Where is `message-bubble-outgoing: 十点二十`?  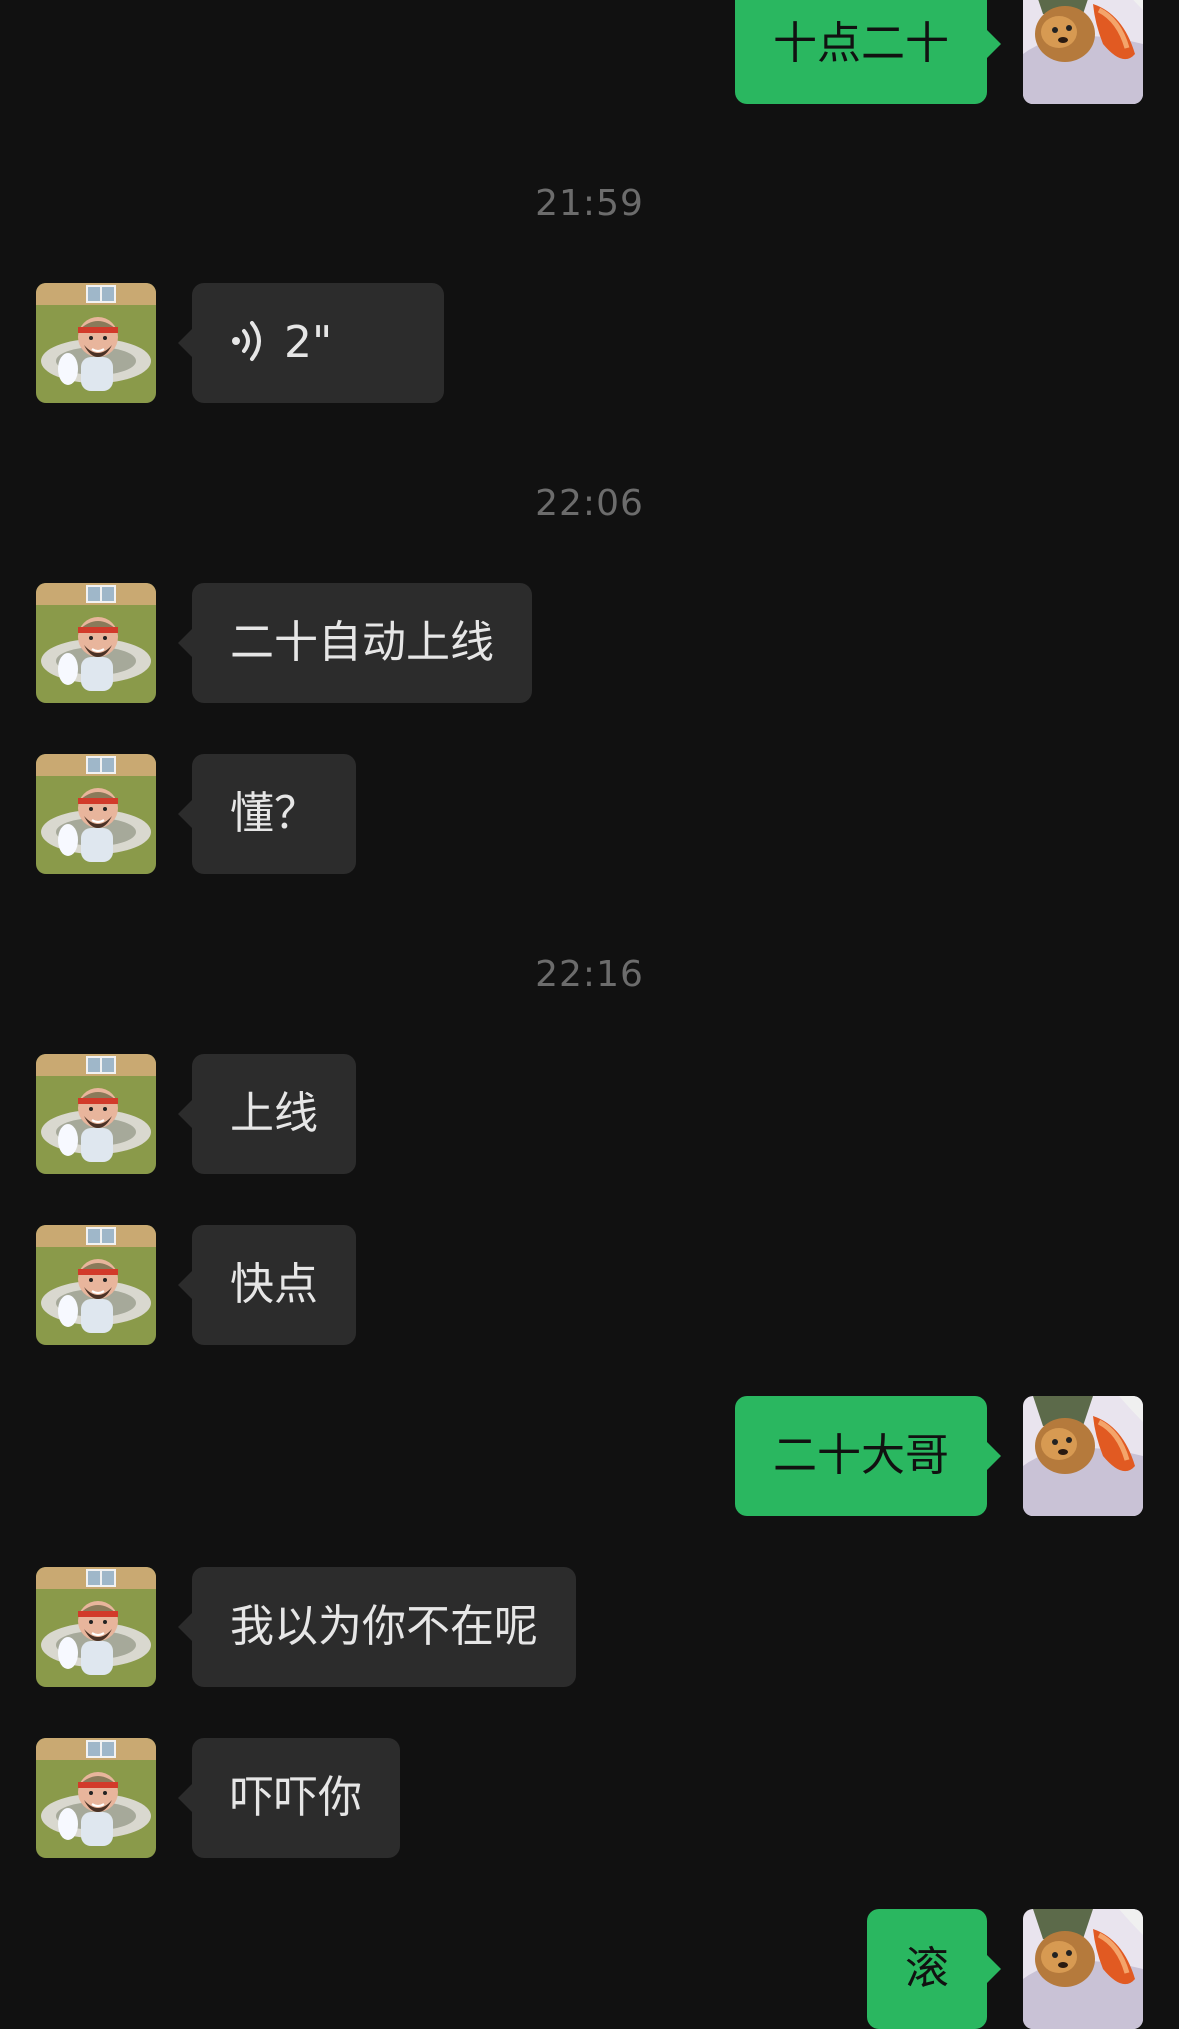 message-bubble-outgoing: 十点二十 is located at coordinates (868, 52).